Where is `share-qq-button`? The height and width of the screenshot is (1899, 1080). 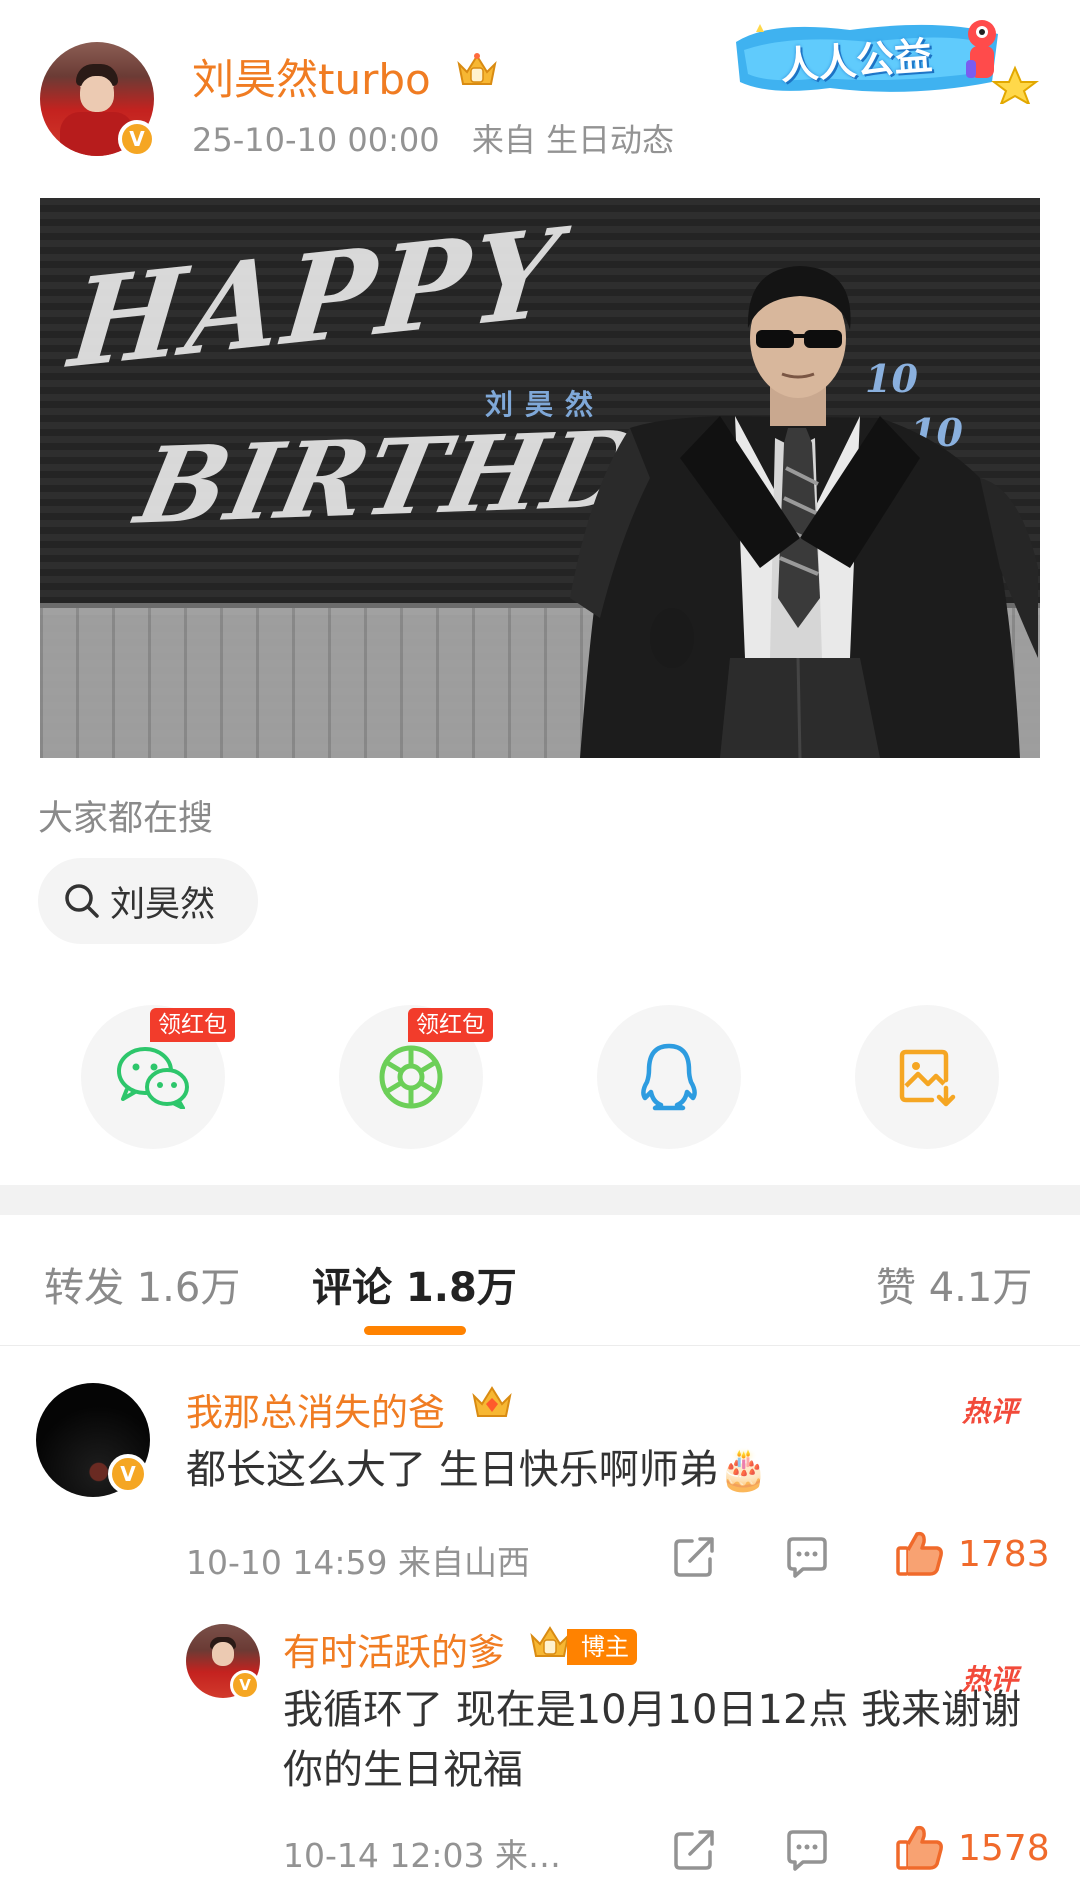
share-qq-button is located at coordinates (669, 1077).